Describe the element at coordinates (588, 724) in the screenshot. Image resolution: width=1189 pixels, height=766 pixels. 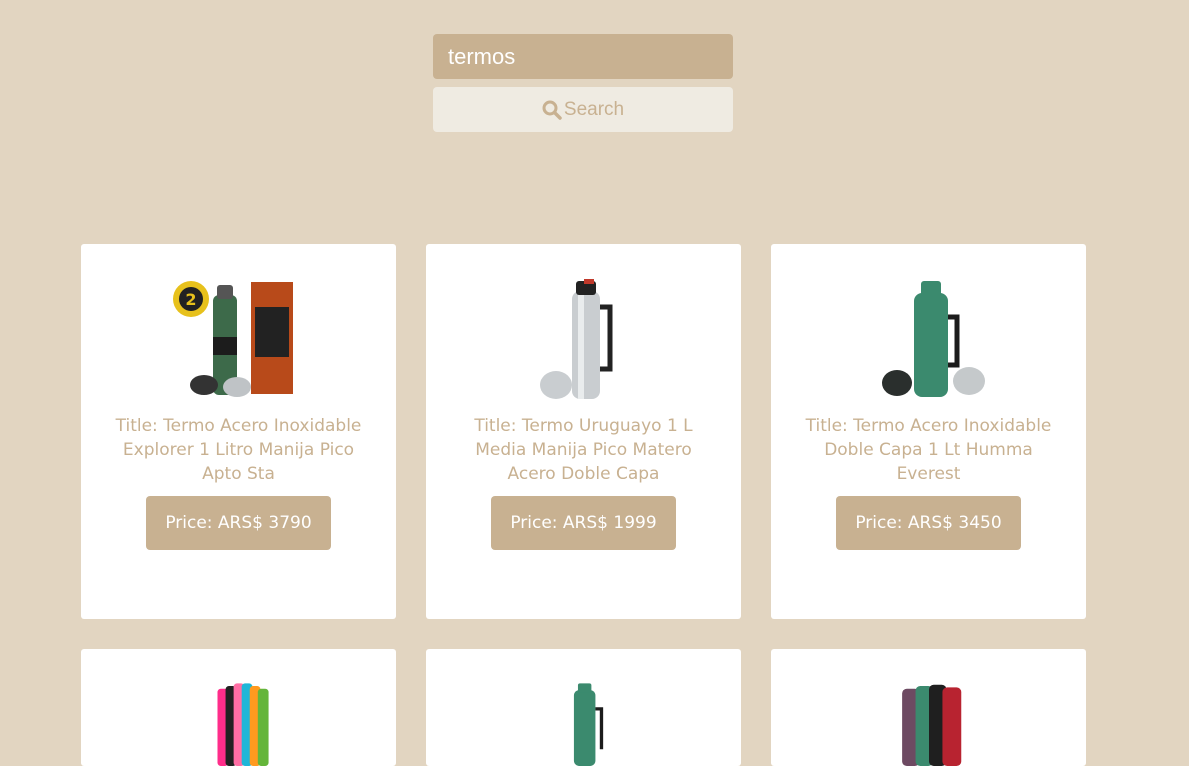
I see `thermos-green-image` at that location.